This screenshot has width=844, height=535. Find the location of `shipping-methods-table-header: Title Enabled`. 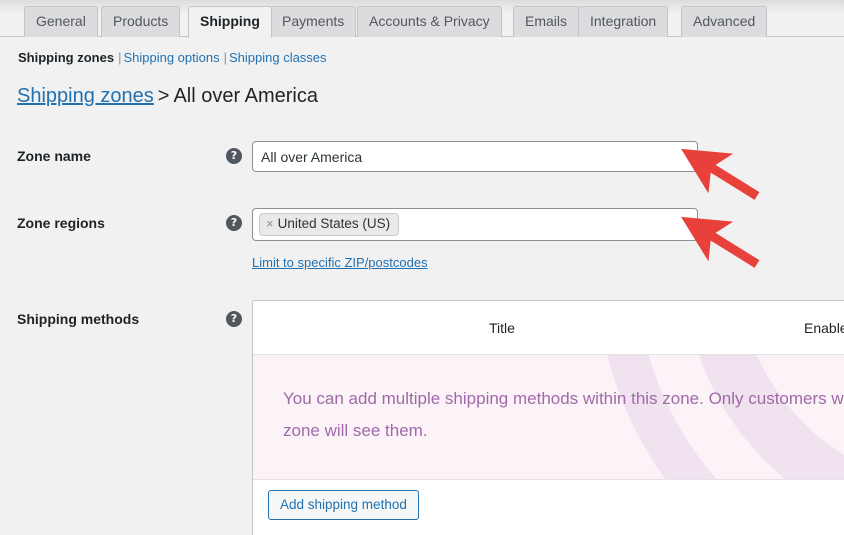

shipping-methods-table-header: Title Enabled is located at coordinates (548, 328).